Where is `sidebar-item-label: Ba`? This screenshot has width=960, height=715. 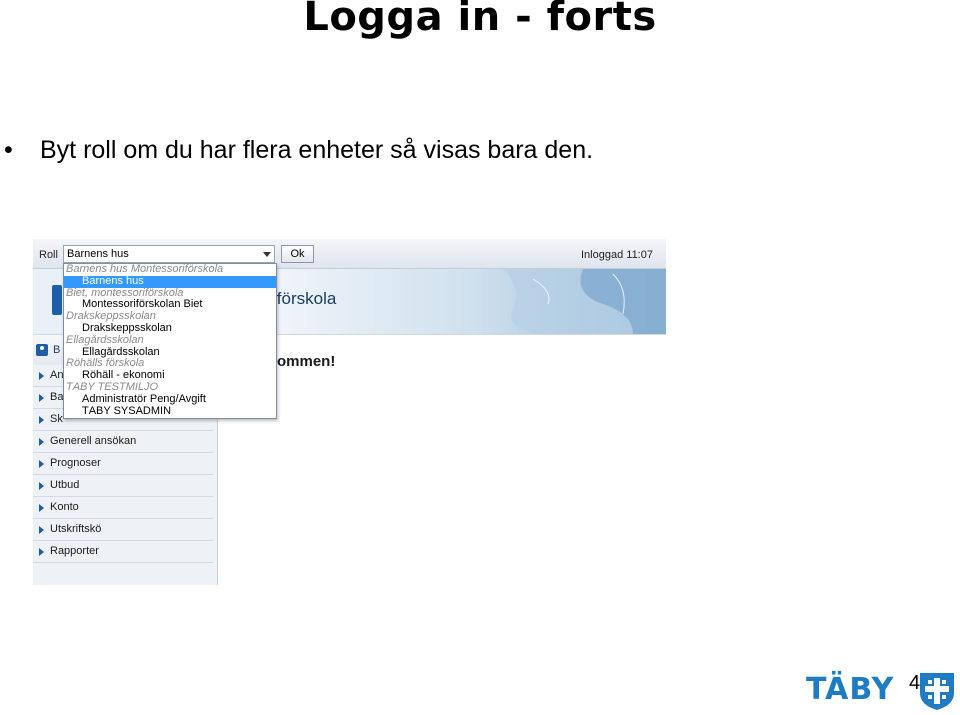 sidebar-item-label: Ba is located at coordinates (57, 397).